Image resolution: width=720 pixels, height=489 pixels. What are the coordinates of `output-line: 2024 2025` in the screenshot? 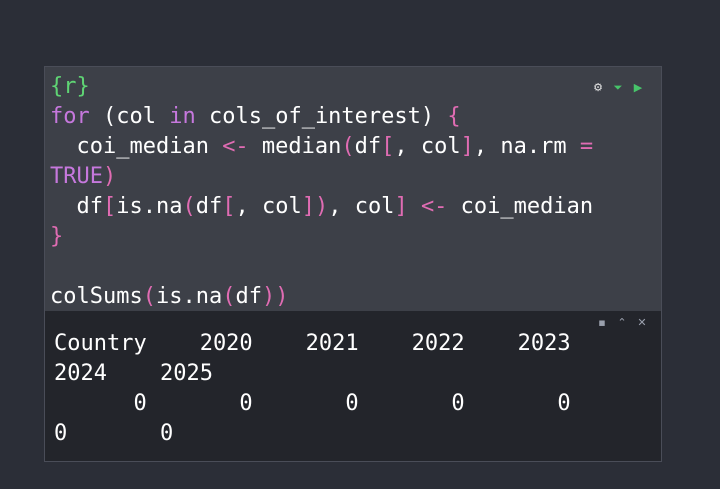 It's located at (133, 373).